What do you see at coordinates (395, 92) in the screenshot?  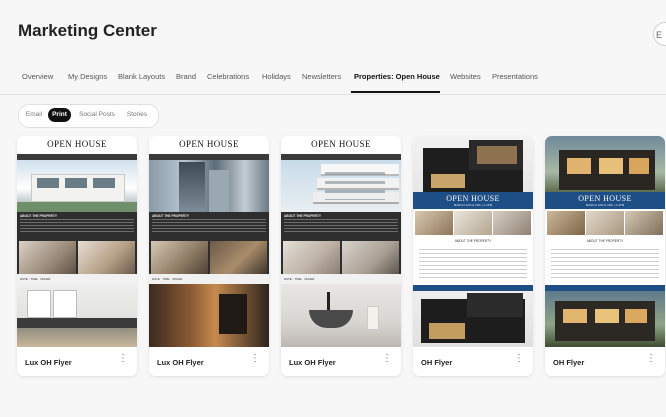 I see `active-tab-indicator` at bounding box center [395, 92].